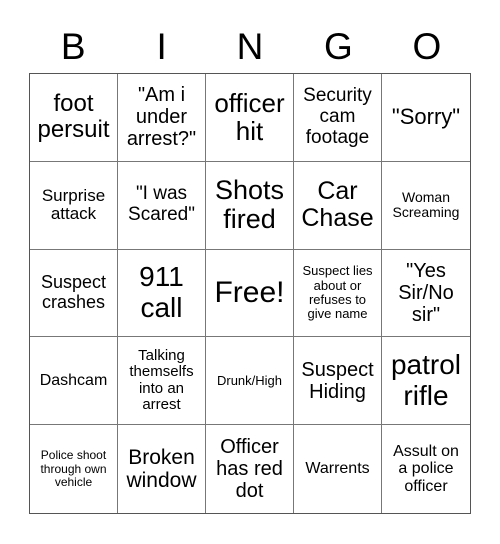  I want to click on bingo-cell: patrol rifle, so click(426, 381).